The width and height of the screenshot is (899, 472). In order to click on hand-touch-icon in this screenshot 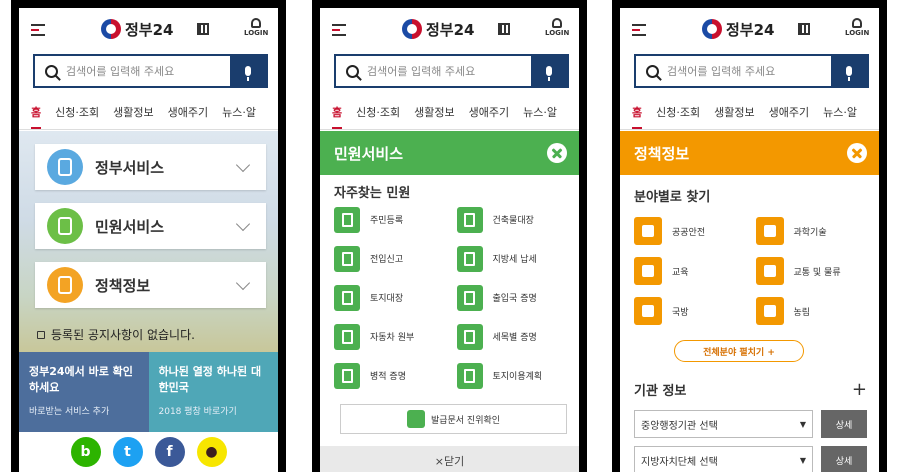, I will do `click(65, 167)`.